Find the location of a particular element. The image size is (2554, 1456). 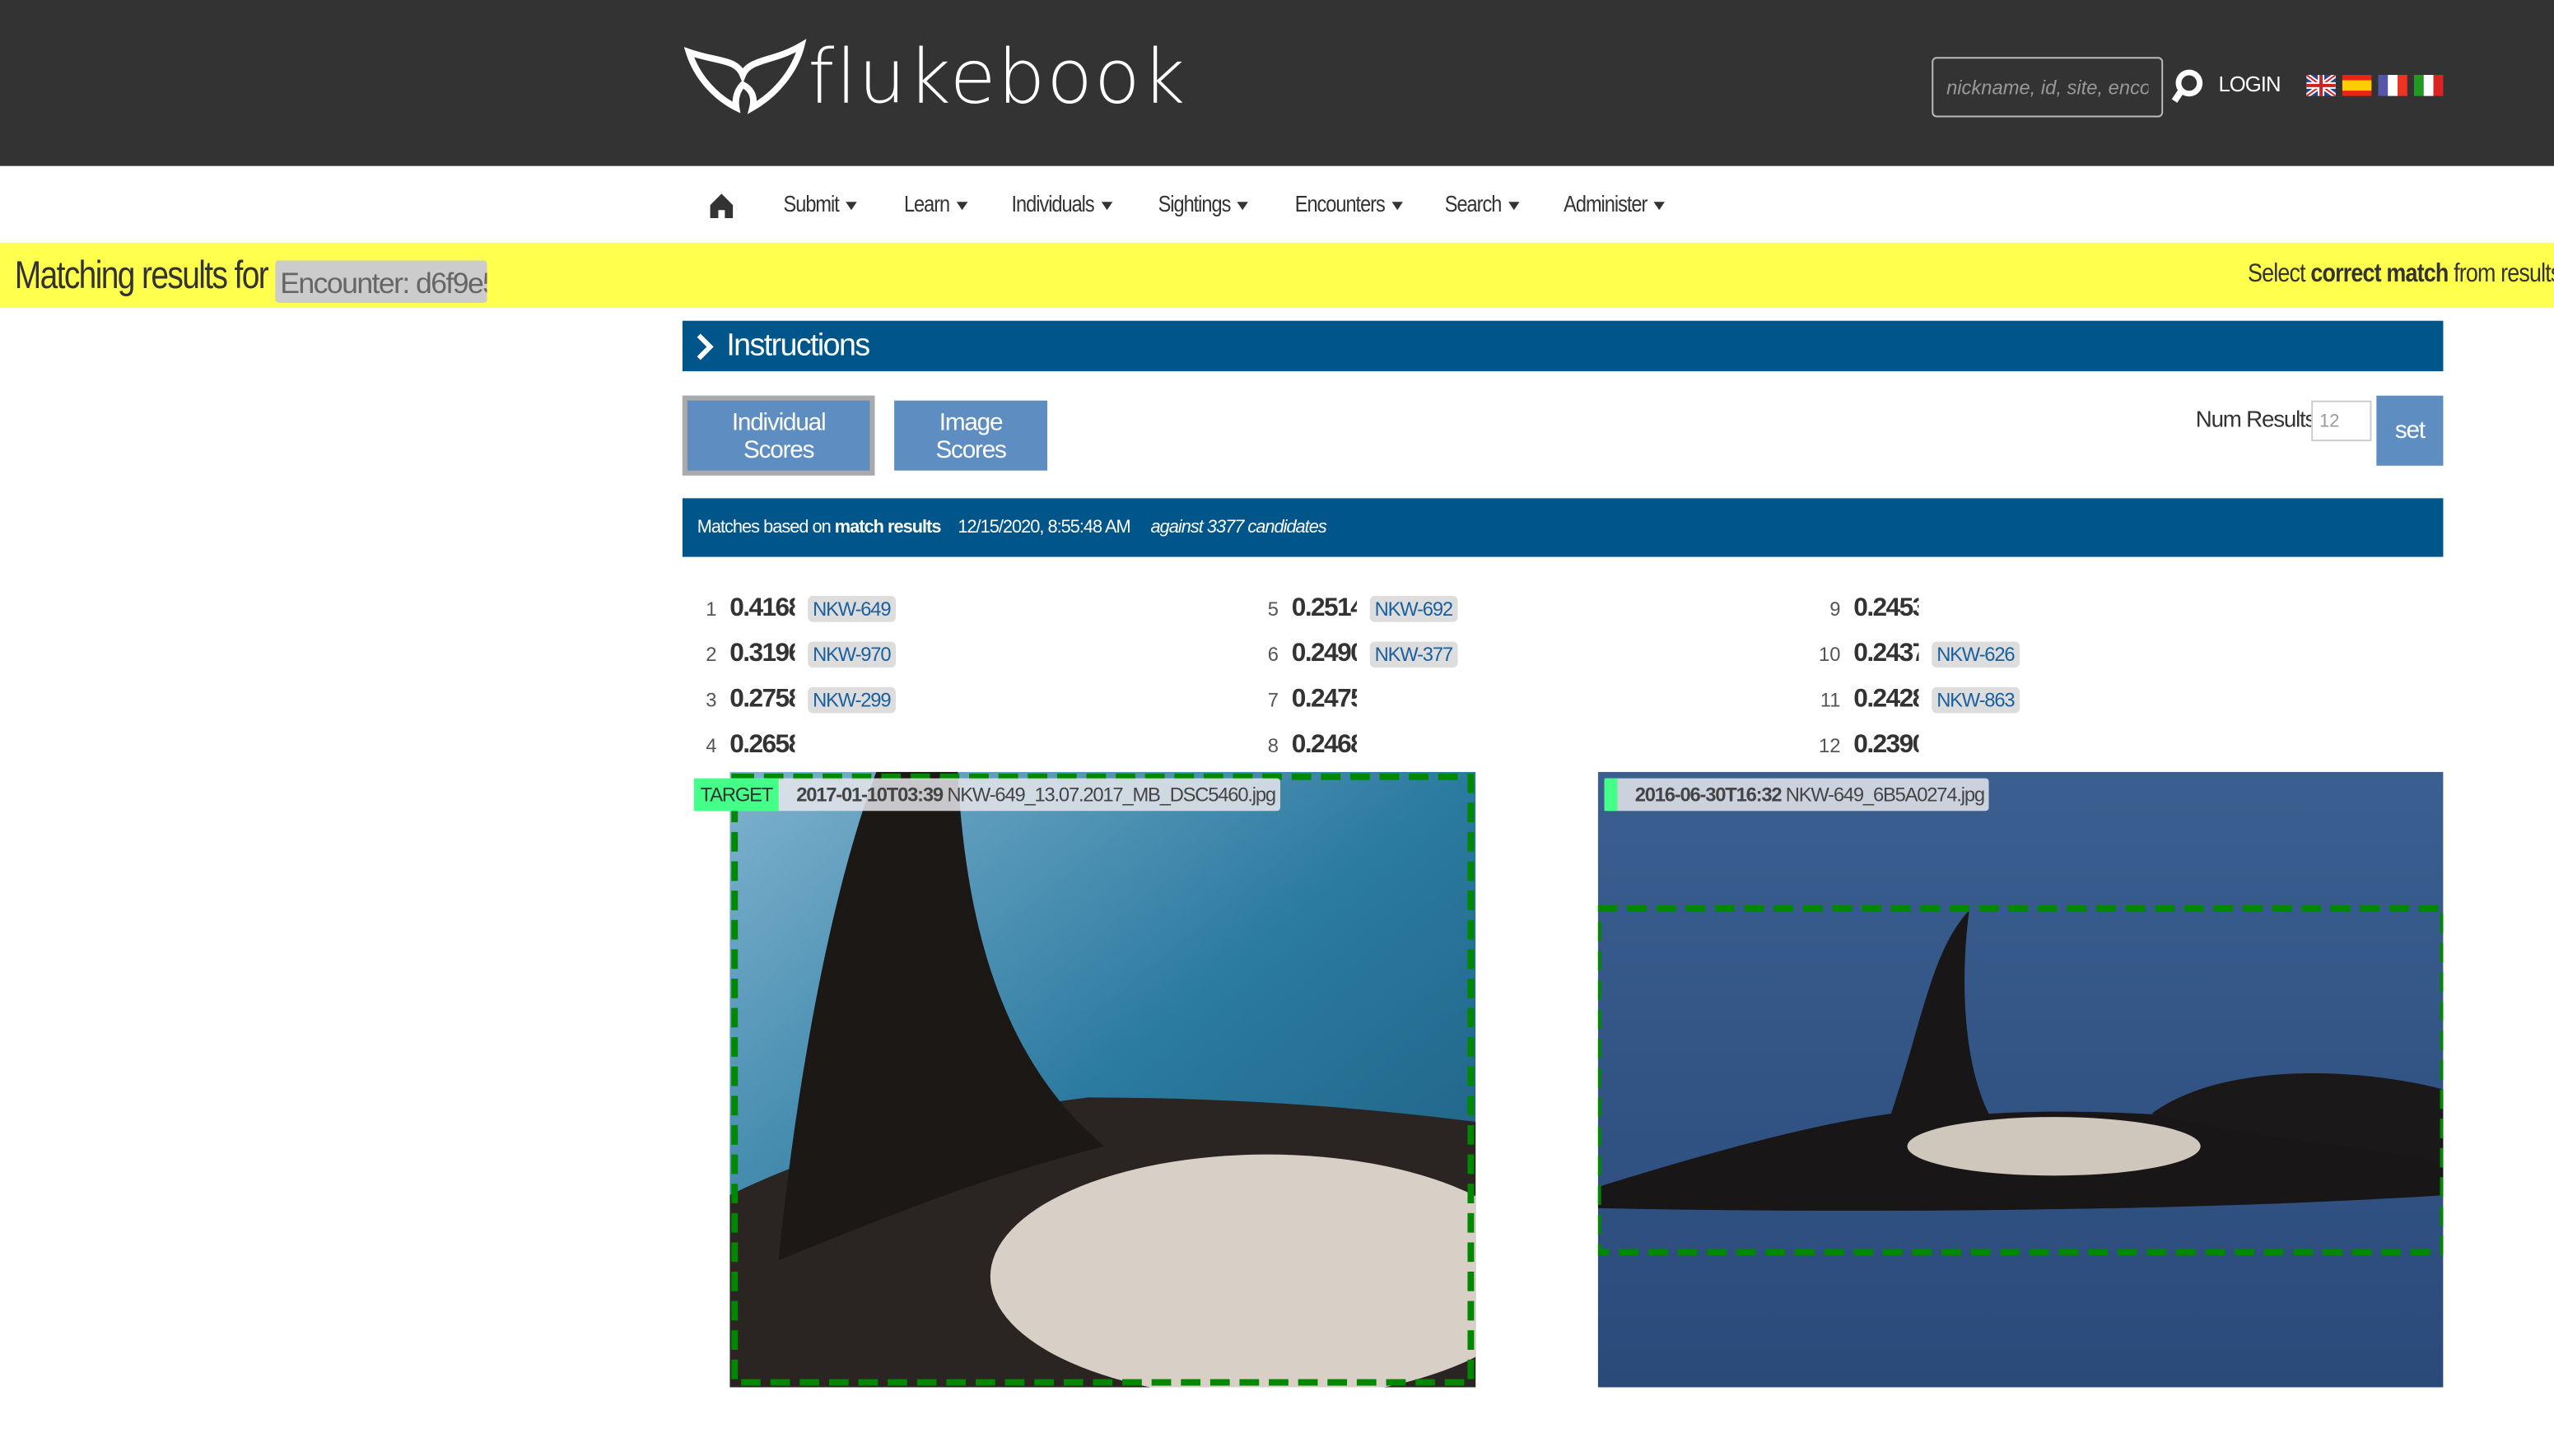

target-filename: NKW-649_13.07.2017_MB_DSC5460.jpg is located at coordinates (1111, 795).